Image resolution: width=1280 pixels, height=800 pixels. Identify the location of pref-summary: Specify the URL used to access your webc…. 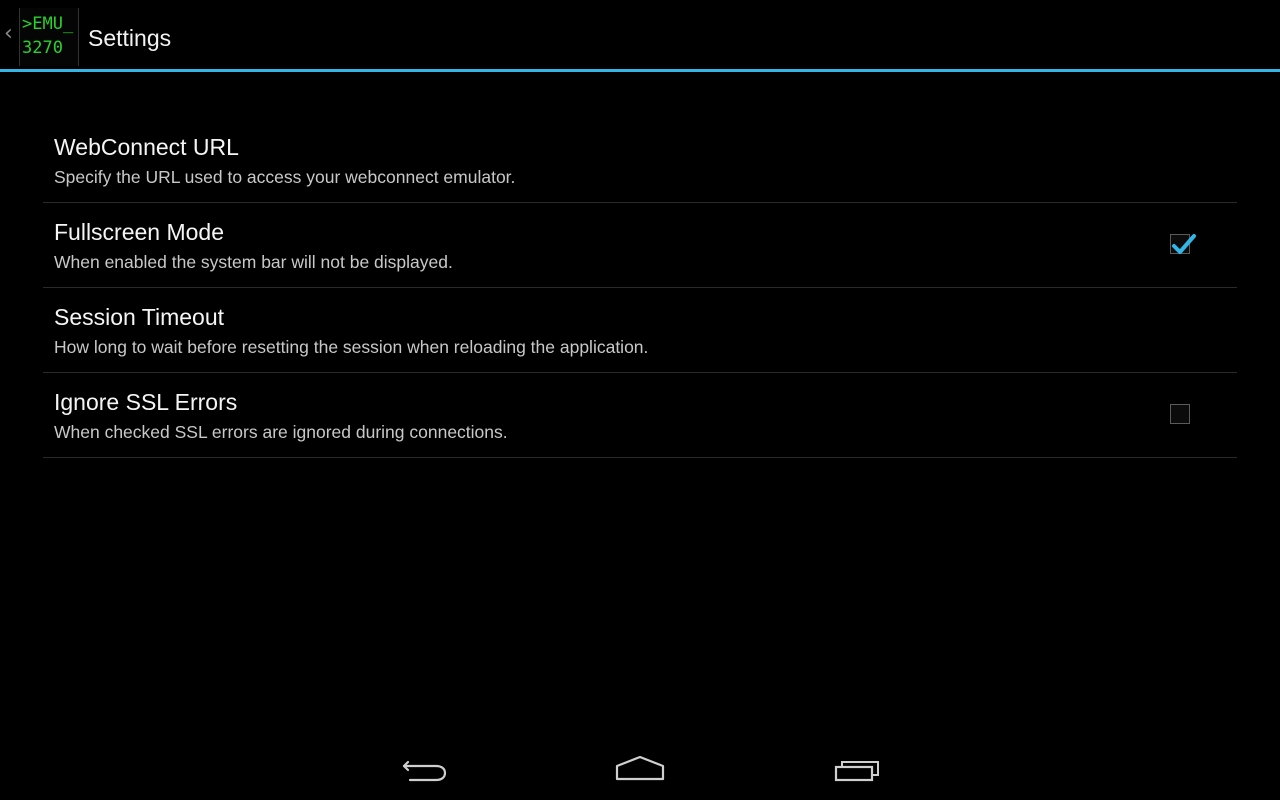
(285, 177).